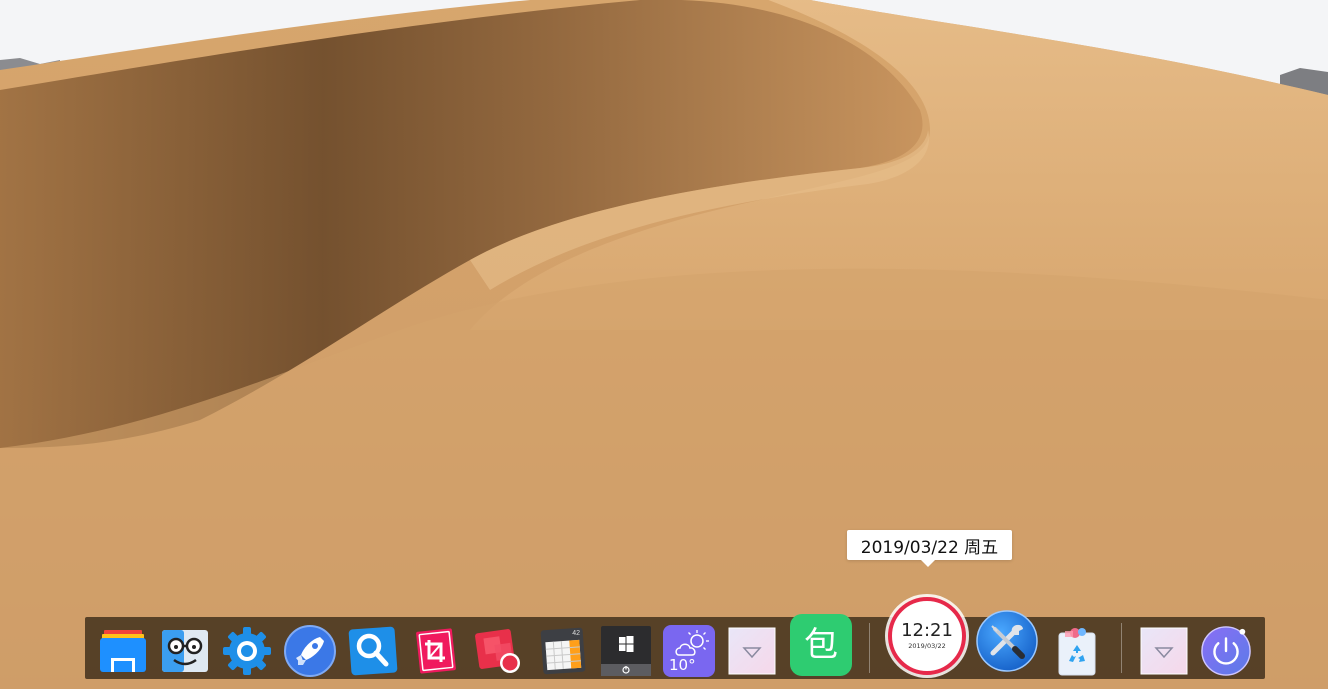 The height and width of the screenshot is (689, 1328). I want to click on dock-item-settings, so click(247, 651).